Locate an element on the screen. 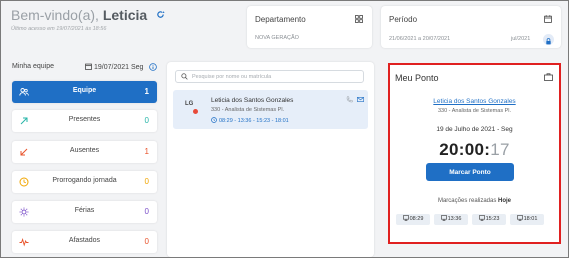  lock-icon is located at coordinates (548, 41).